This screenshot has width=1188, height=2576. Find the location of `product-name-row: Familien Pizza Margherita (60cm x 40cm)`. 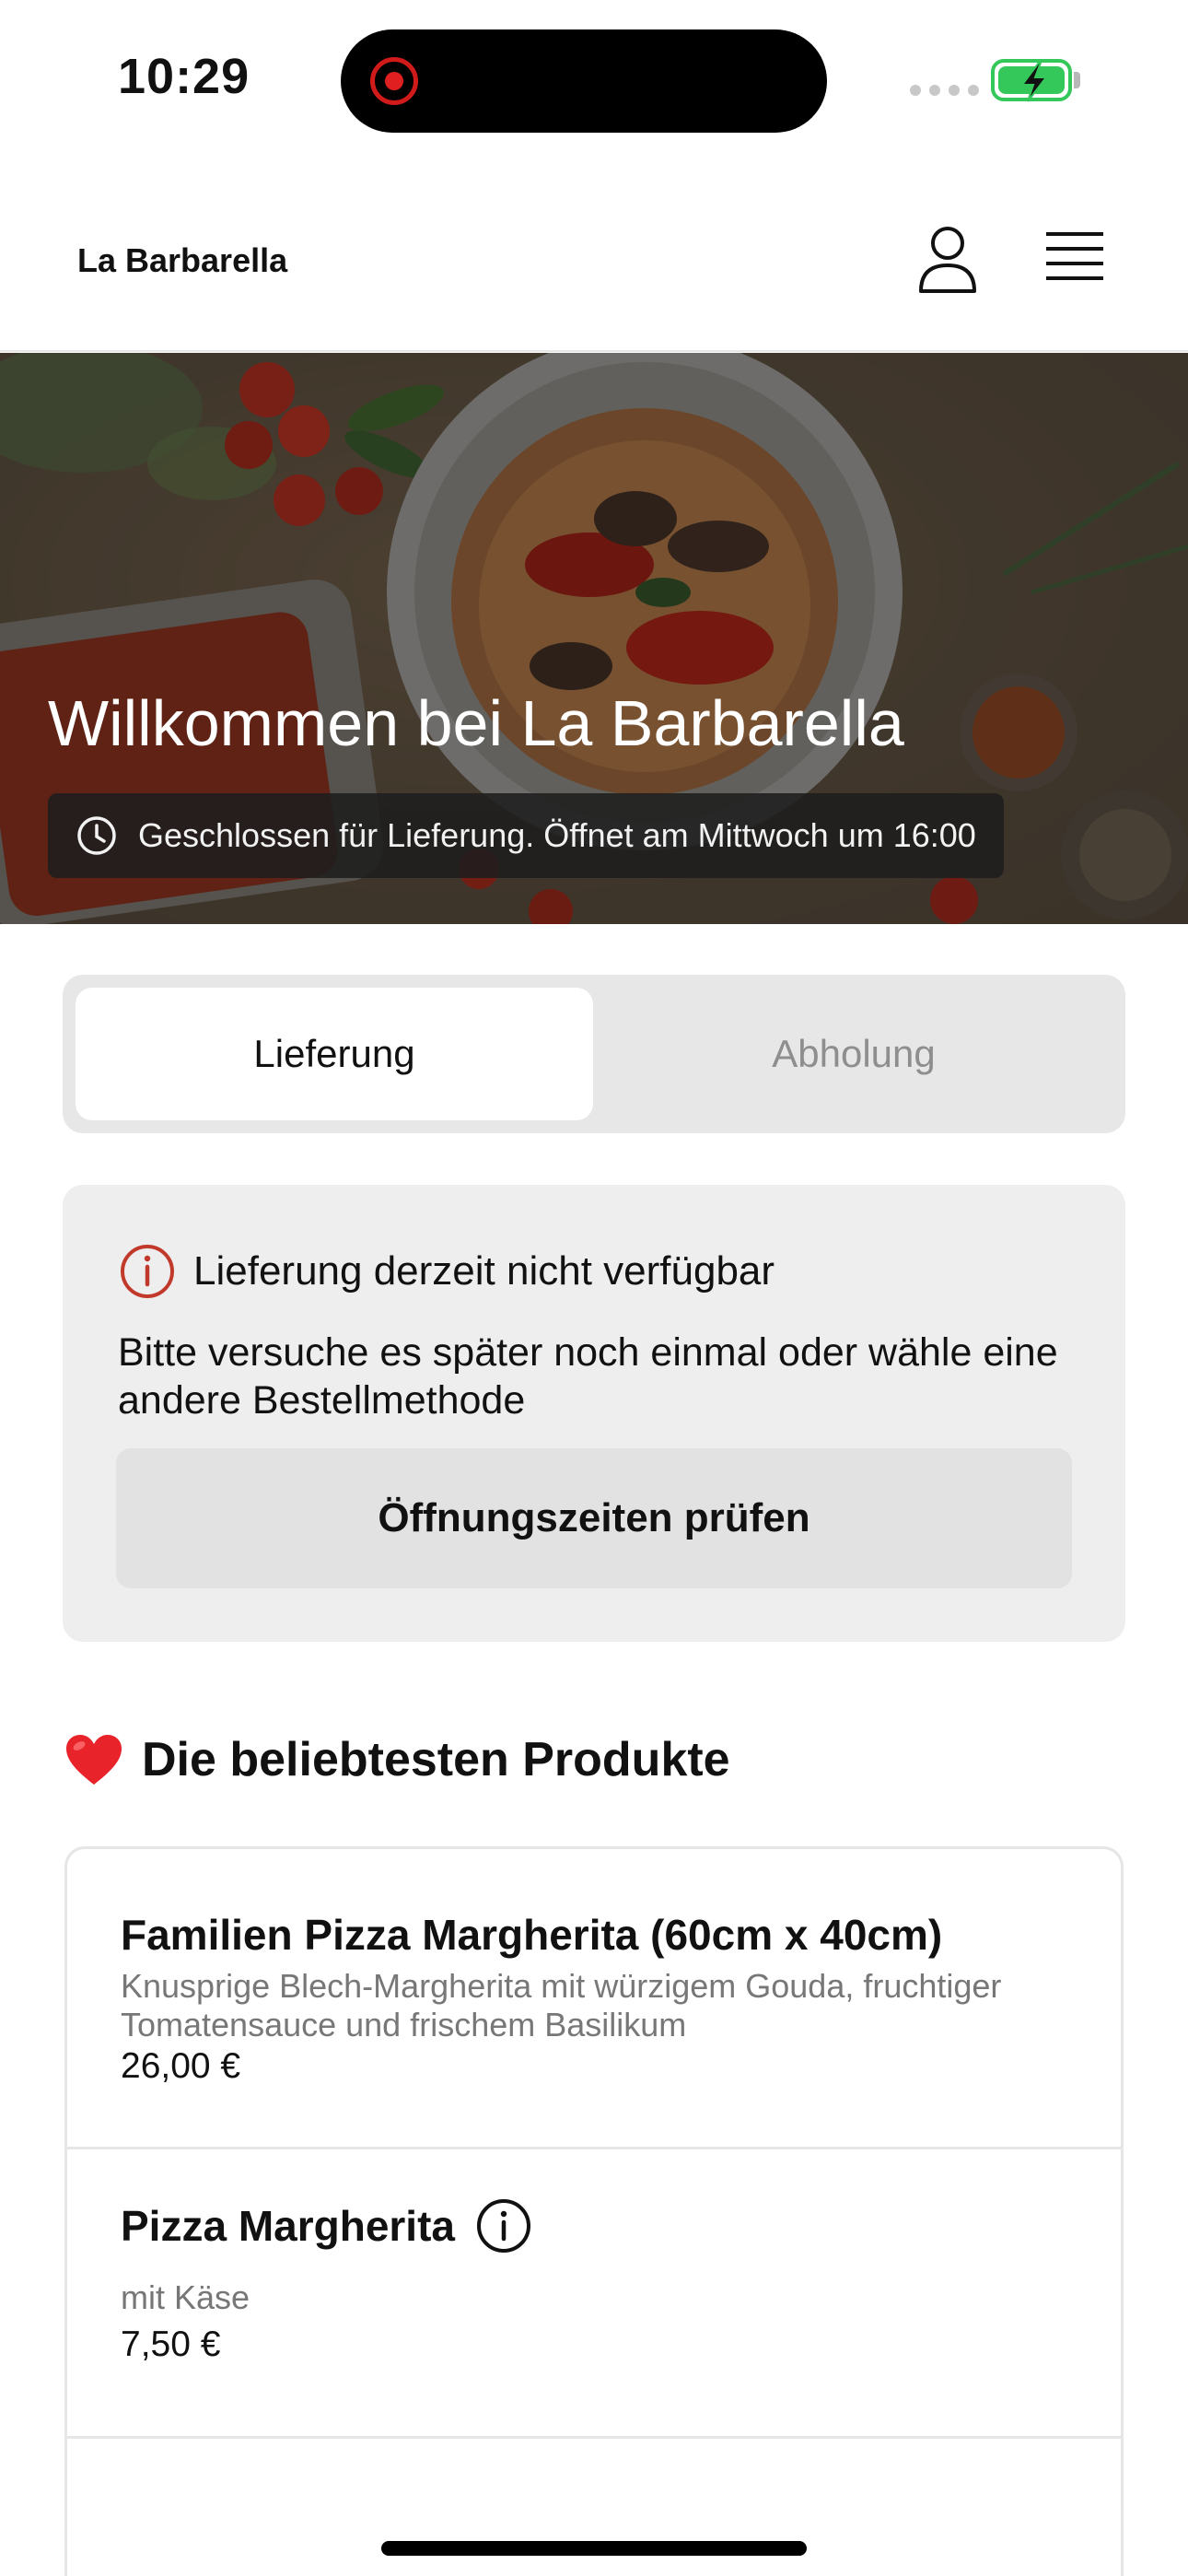

product-name-row: Familien Pizza Margherita (60cm x 40cm) is located at coordinates (531, 1935).